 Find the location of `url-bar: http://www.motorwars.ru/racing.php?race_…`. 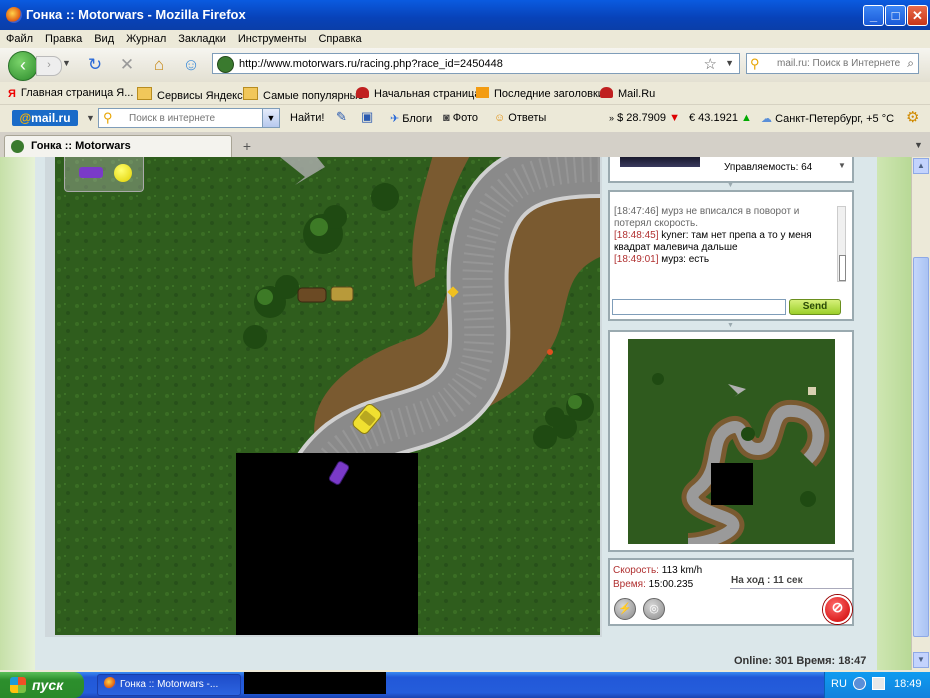

url-bar: http://www.motorwars.ru/racing.php?race_… is located at coordinates (476, 63).